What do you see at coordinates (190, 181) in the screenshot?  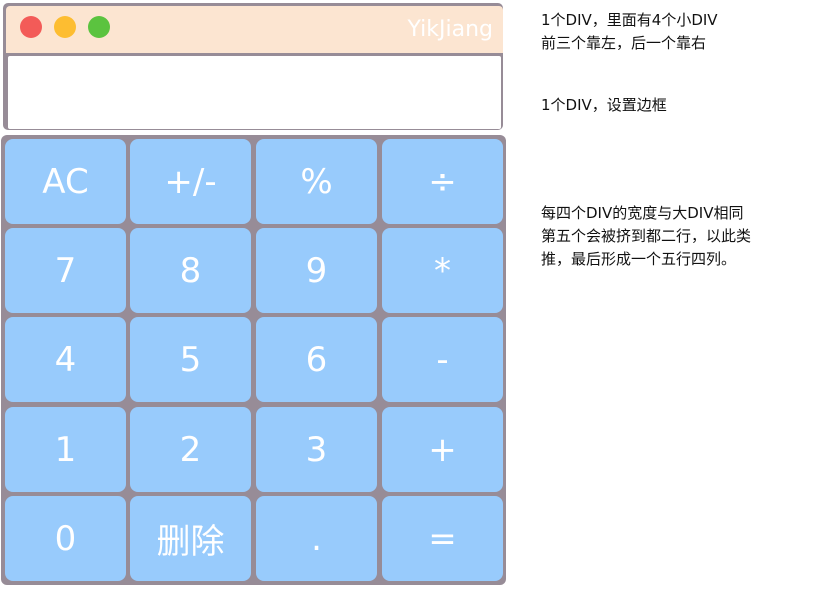 I see `key-sign: +/-` at bounding box center [190, 181].